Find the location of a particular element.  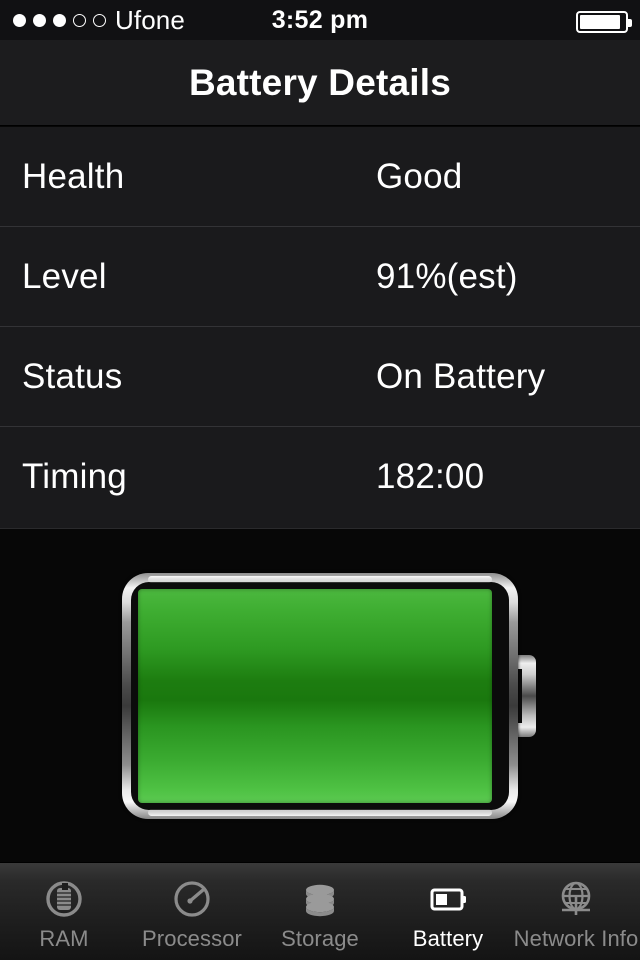

tab-network-info: Network Info is located at coordinates (576, 911).